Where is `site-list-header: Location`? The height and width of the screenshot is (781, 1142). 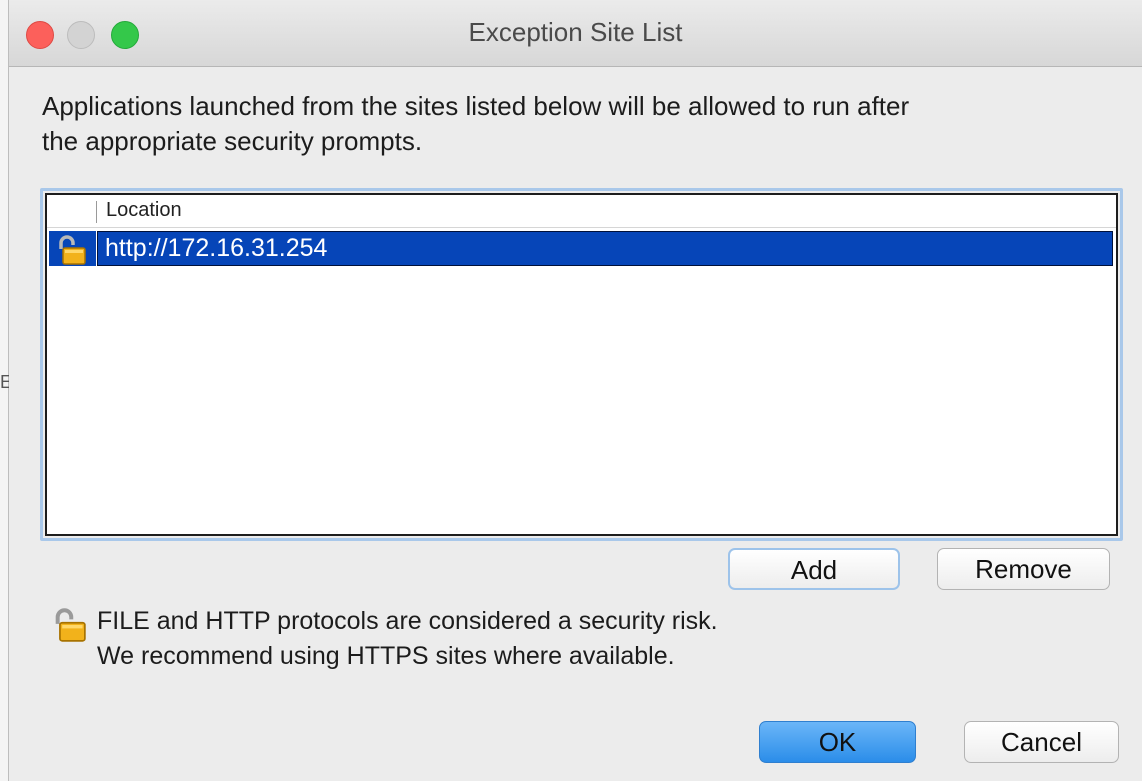
site-list-header: Location is located at coordinates (581, 211).